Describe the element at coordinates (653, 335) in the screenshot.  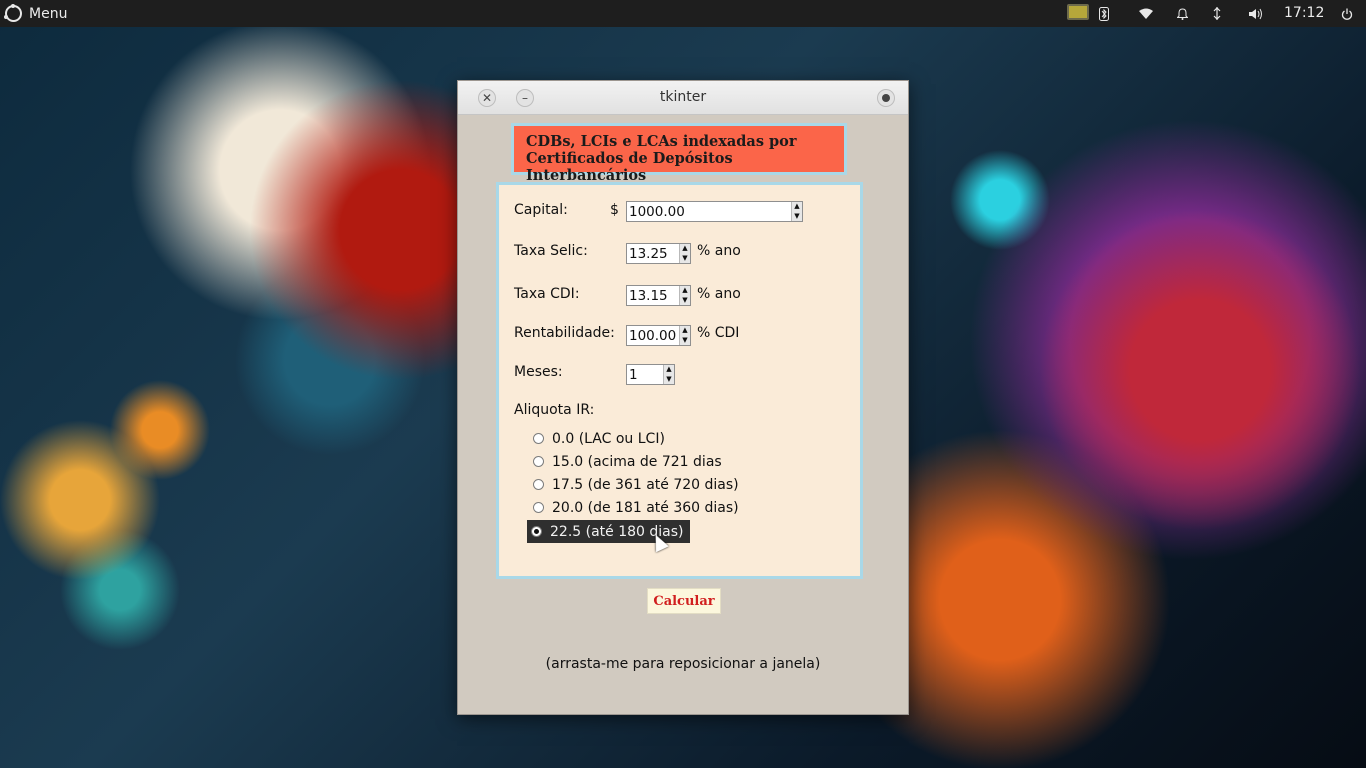
I see `rentabilidade-input` at that location.